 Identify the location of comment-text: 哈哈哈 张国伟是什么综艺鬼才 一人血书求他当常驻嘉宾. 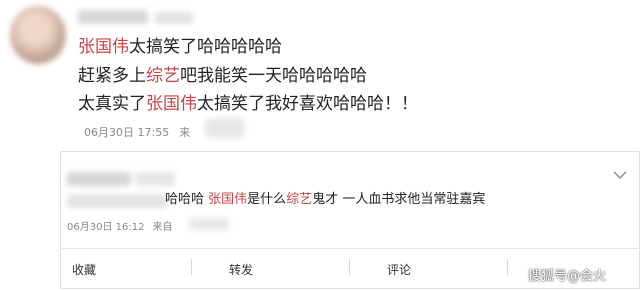
(325, 200).